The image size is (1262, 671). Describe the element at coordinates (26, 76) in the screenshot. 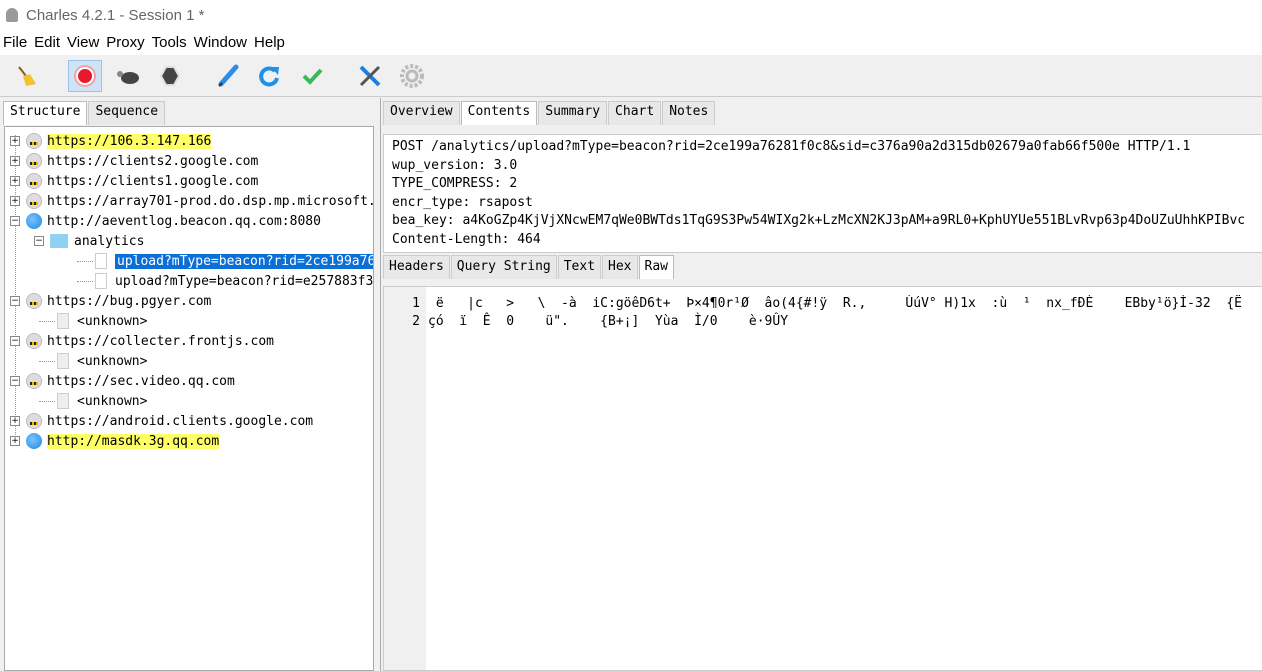

I see `broom-icon` at that location.